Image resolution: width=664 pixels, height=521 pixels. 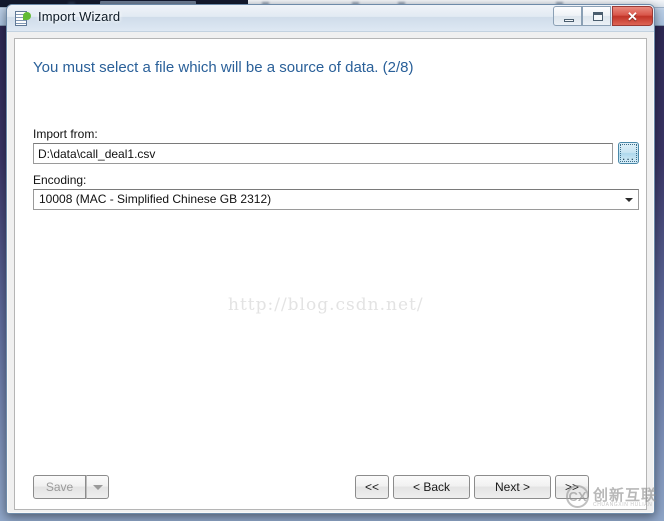 What do you see at coordinates (577, 496) in the screenshot?
I see `logo-mark-icon: CX` at bounding box center [577, 496].